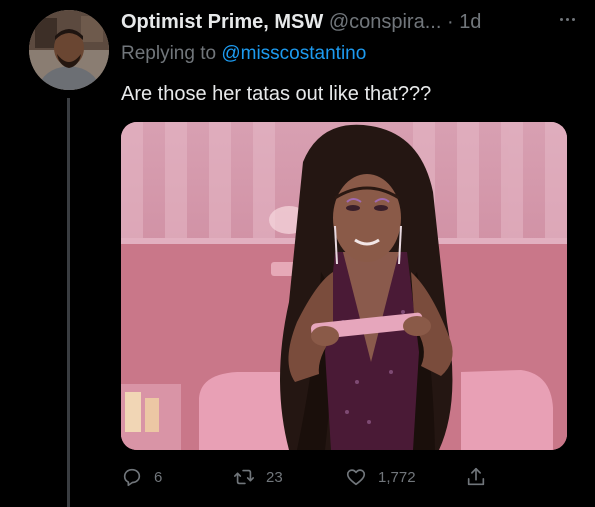 The image size is (595, 507). What do you see at coordinates (141, 477) in the screenshot?
I see `reply-button: 6` at bounding box center [141, 477].